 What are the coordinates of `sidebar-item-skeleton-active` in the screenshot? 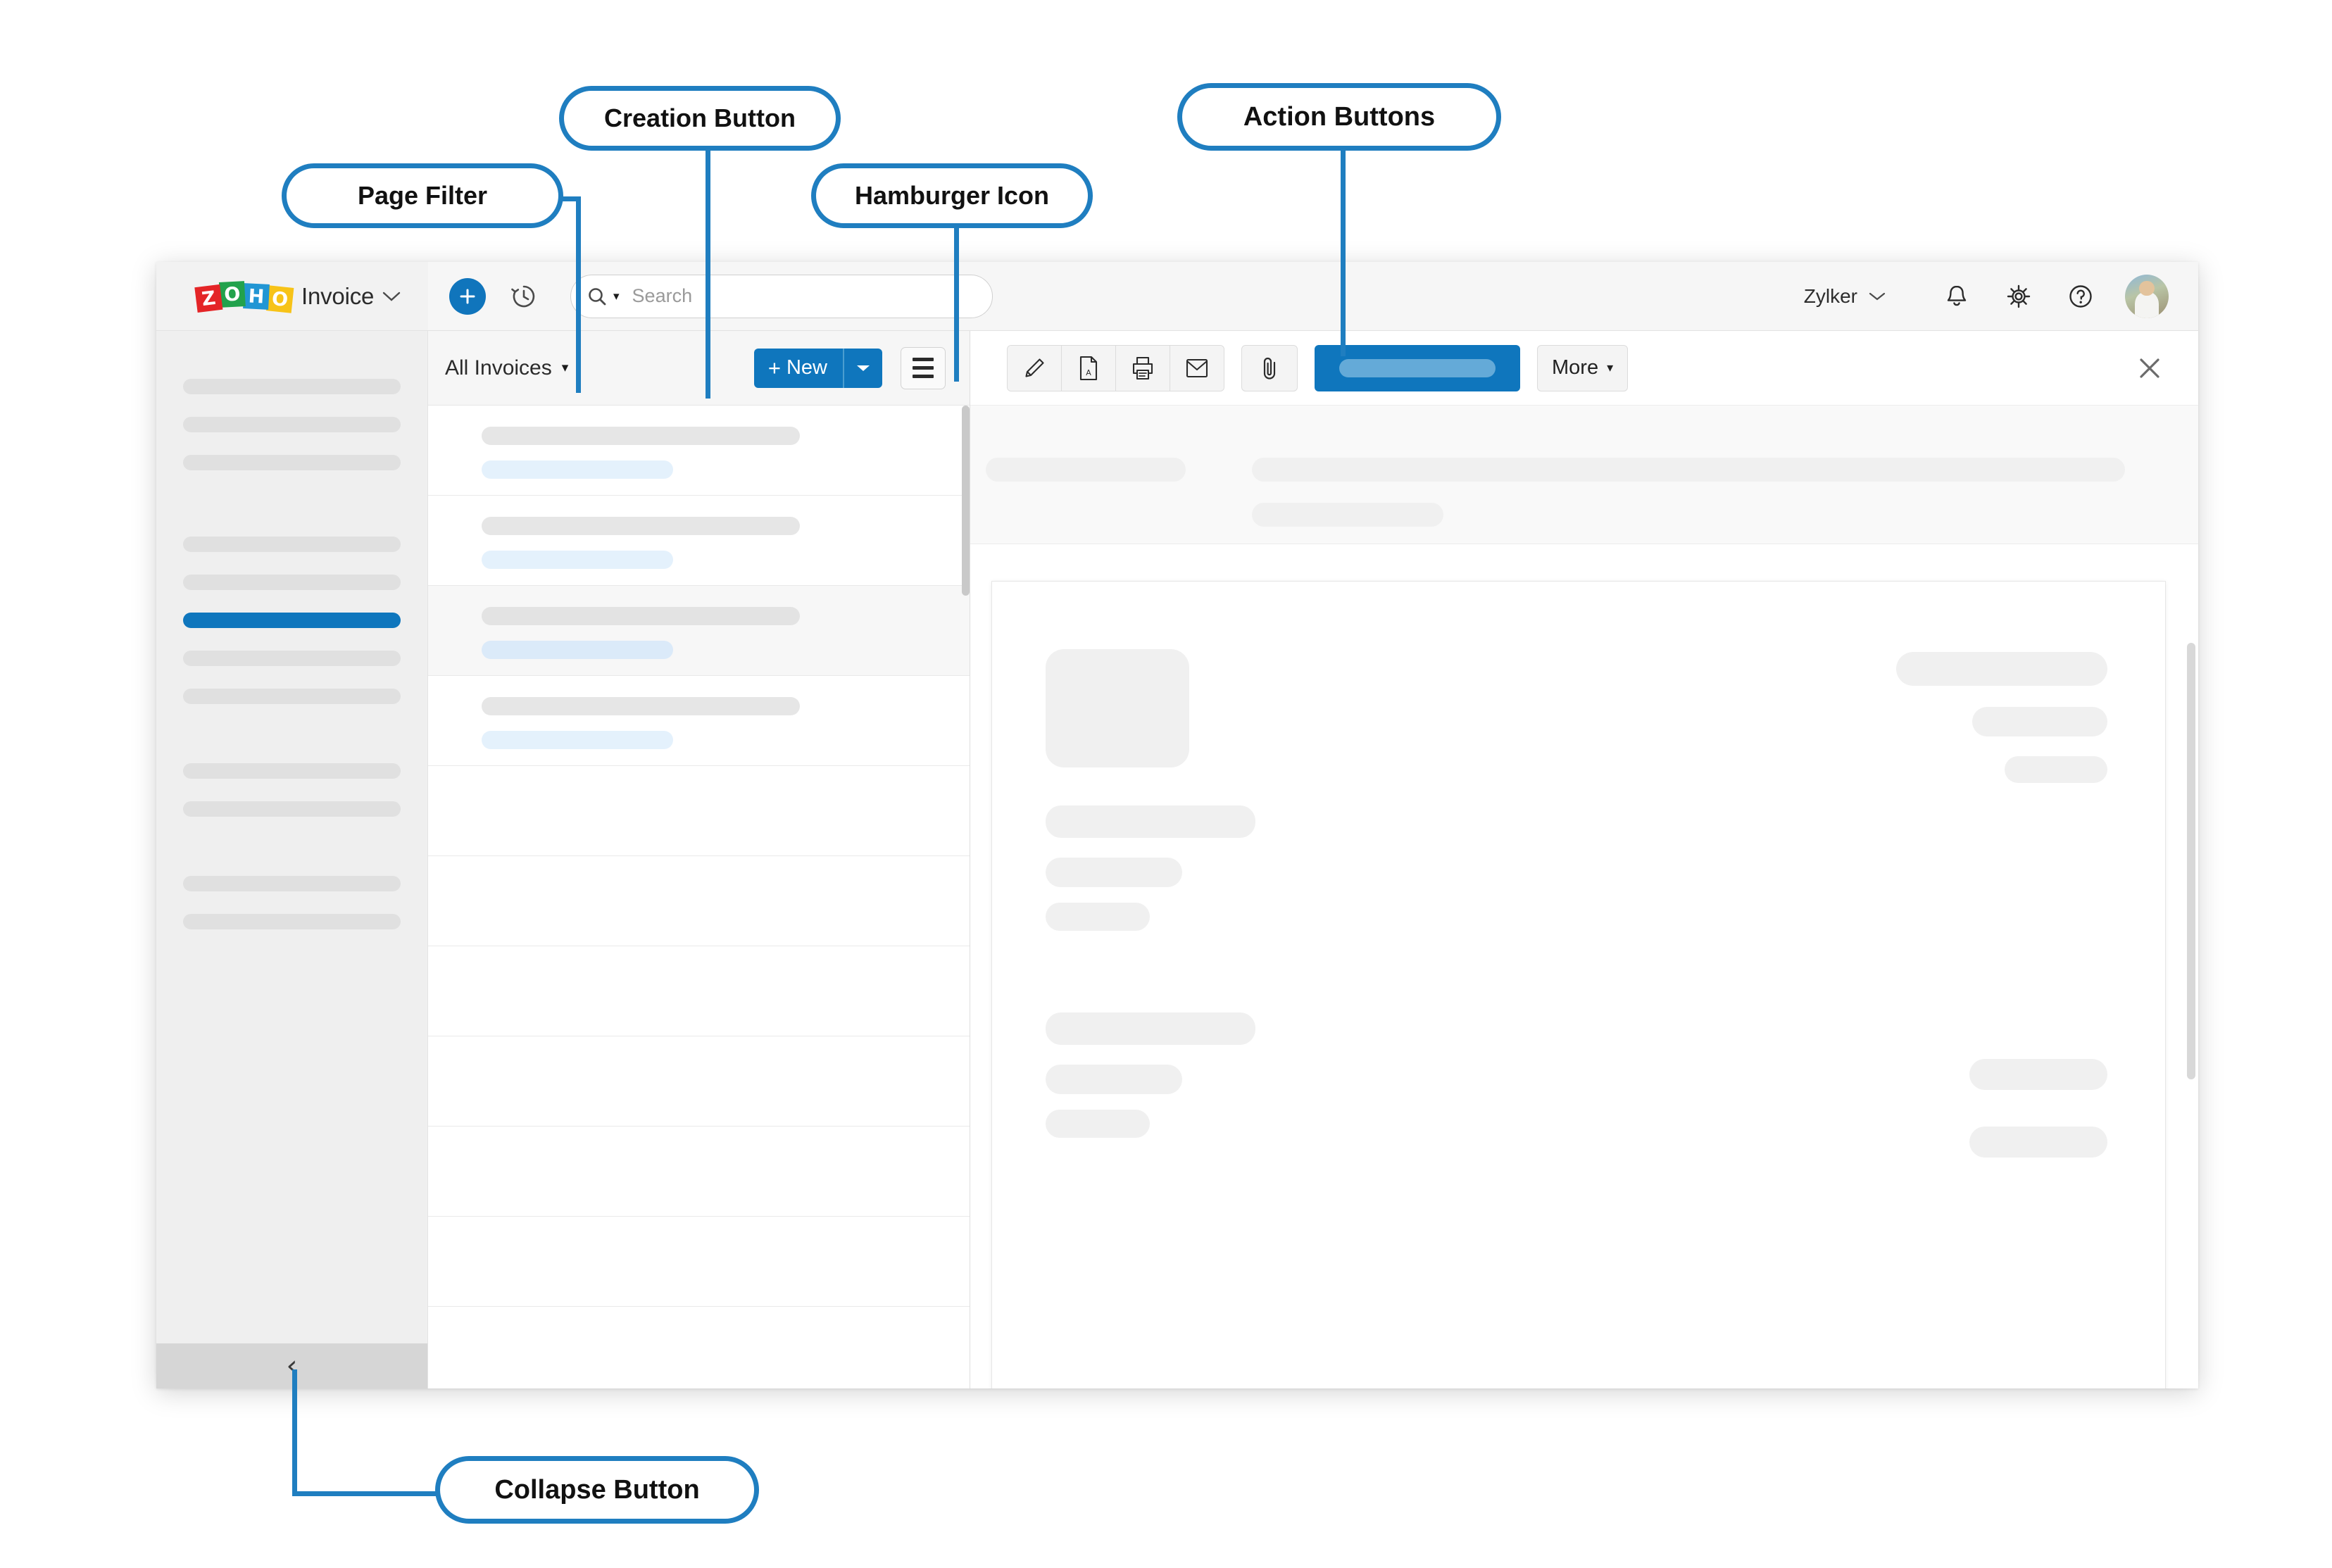 It's located at (292, 620).